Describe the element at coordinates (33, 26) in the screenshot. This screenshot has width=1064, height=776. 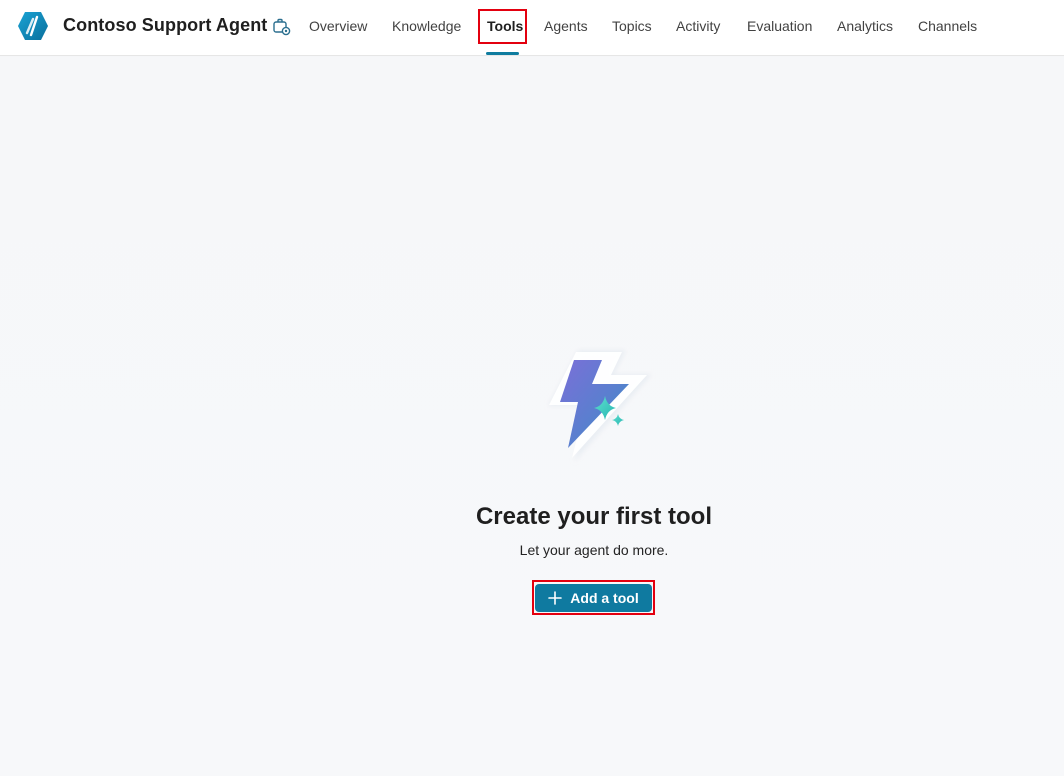
I see `agent-logo-icon` at that location.